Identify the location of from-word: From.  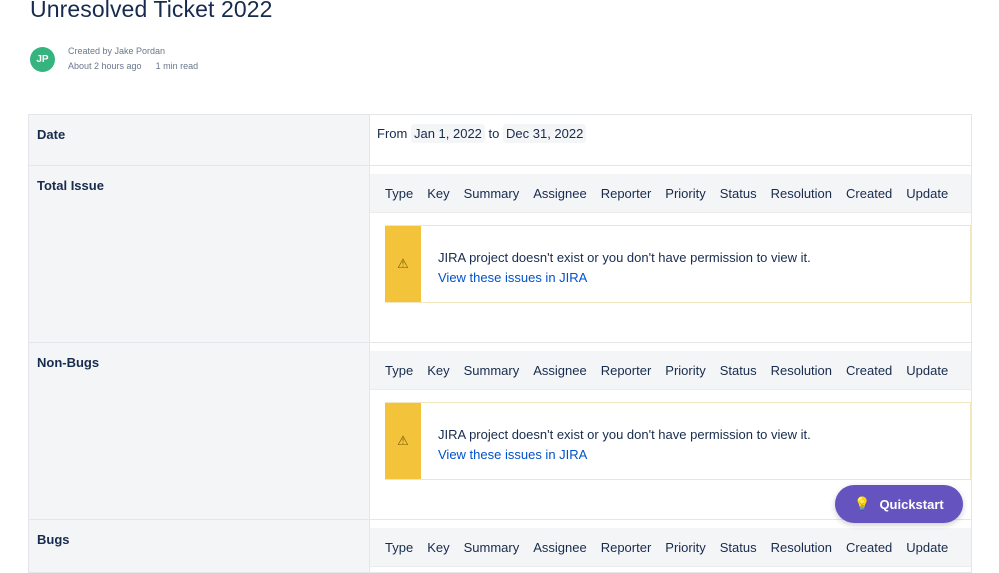
(392, 133).